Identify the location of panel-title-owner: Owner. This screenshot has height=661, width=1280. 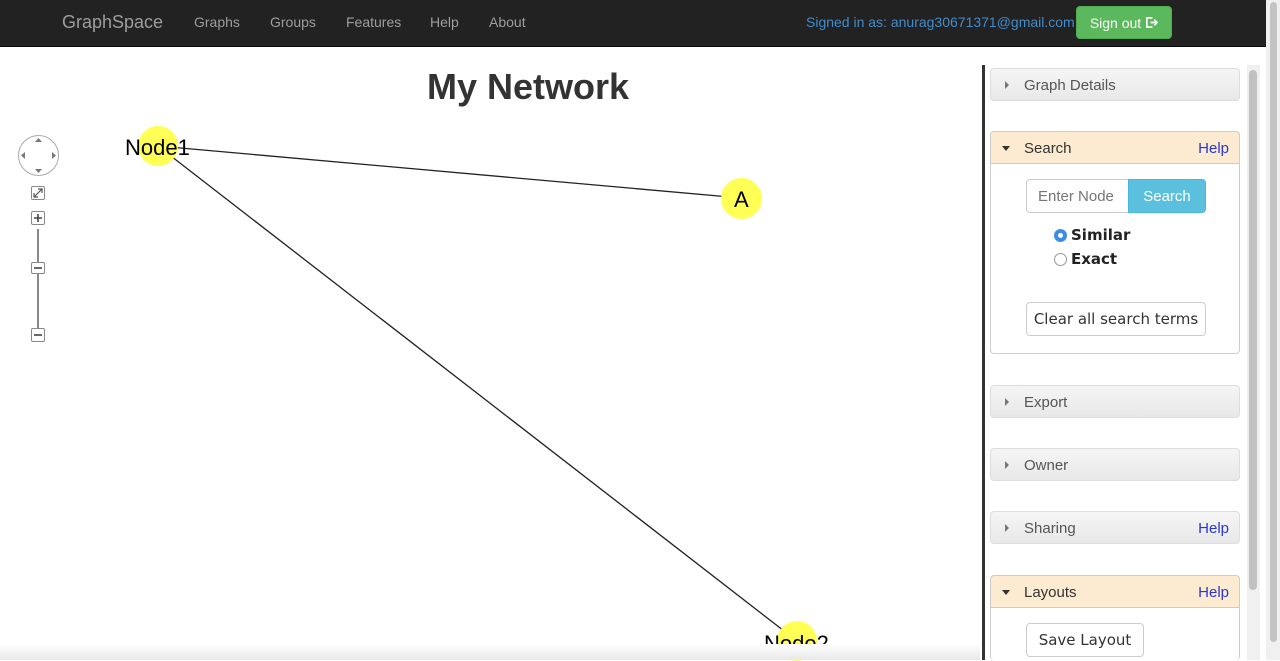
(1046, 465).